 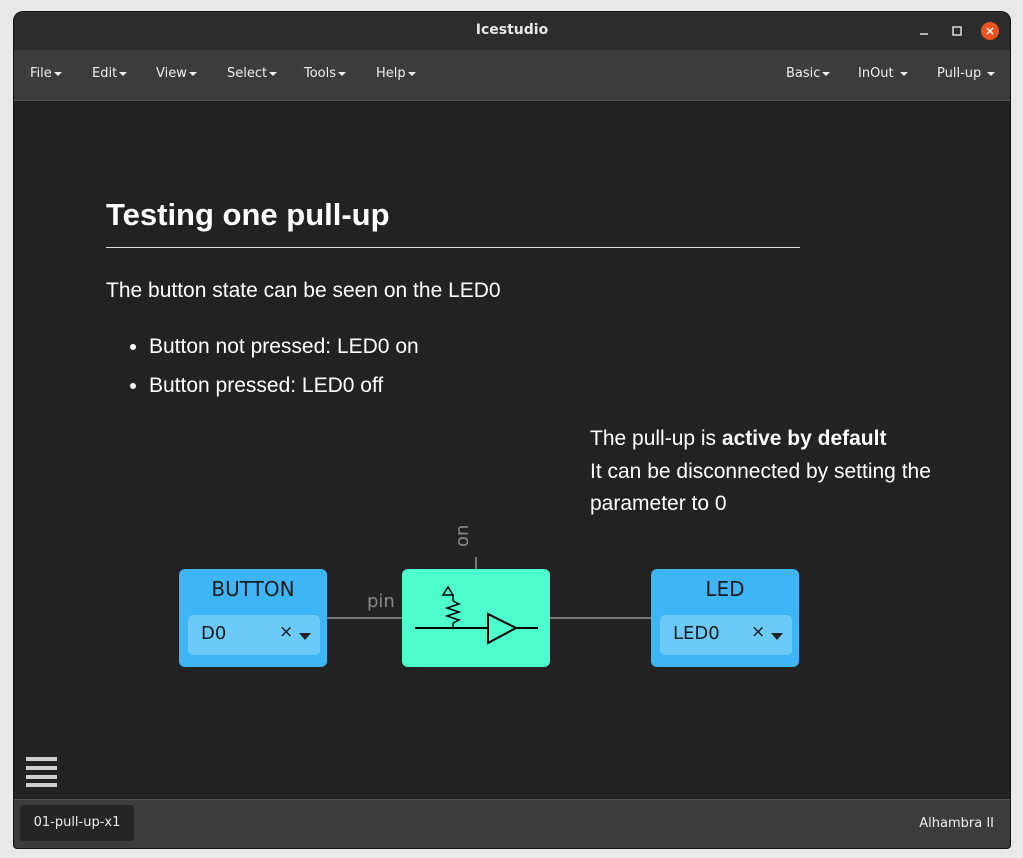 What do you see at coordinates (725, 589) in the screenshot?
I see `block-title: LED` at bounding box center [725, 589].